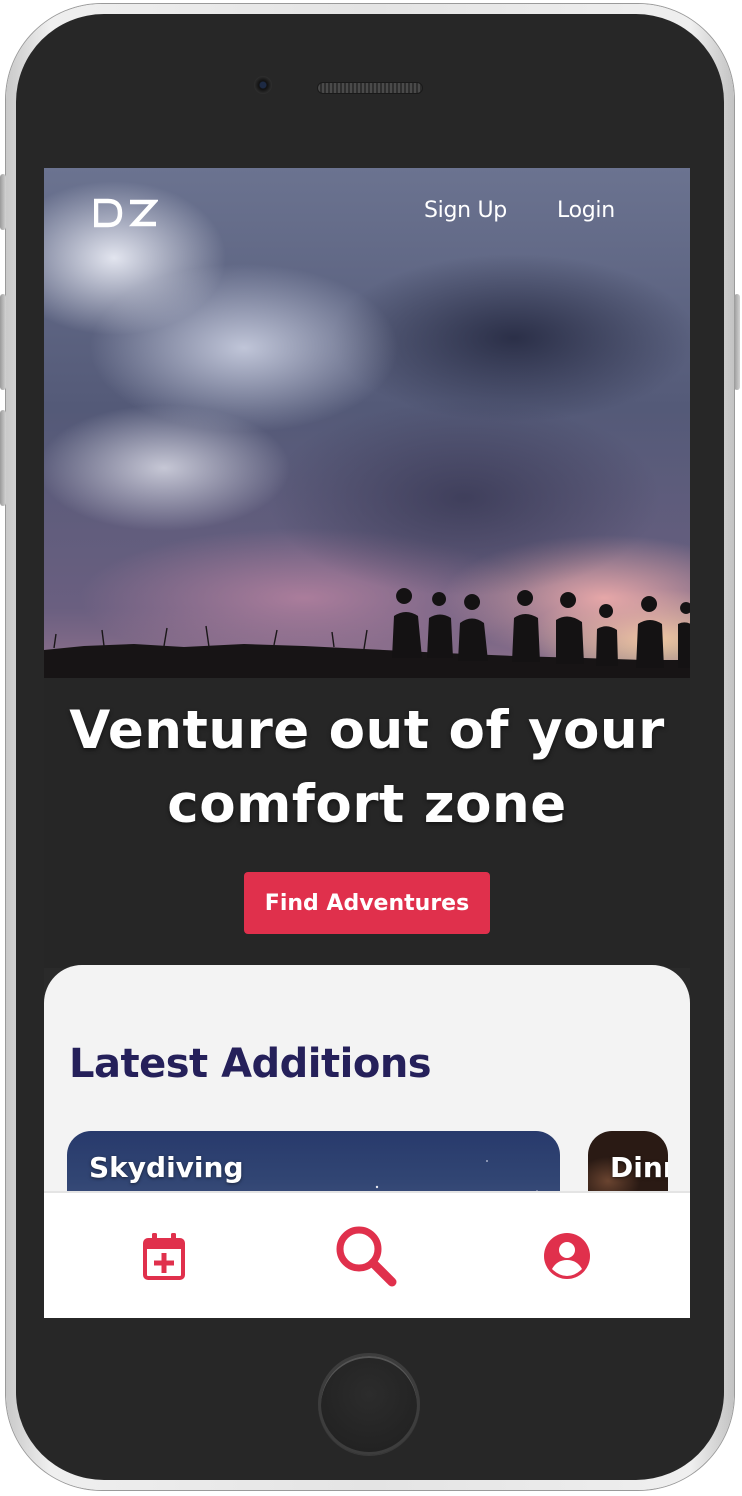 This screenshot has height=1496, width=742. I want to click on hero-headline: Venture out of your comfort zone, so click(367, 768).